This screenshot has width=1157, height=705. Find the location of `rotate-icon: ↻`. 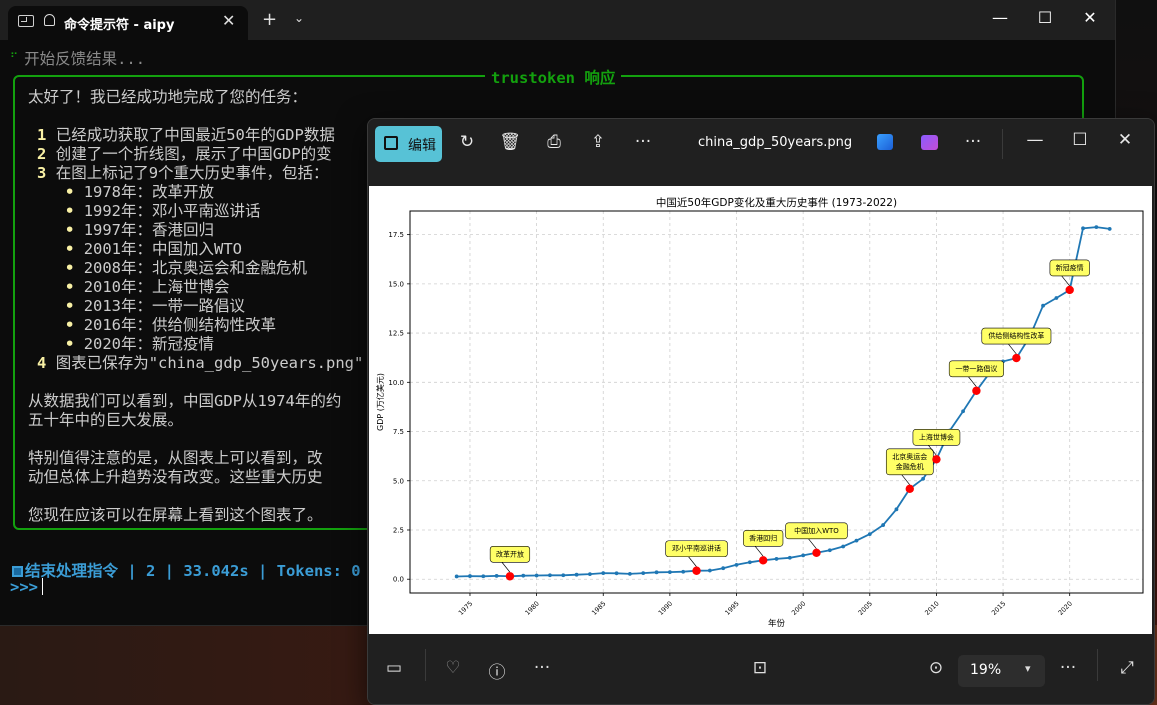

rotate-icon: ↻ is located at coordinates (467, 142).